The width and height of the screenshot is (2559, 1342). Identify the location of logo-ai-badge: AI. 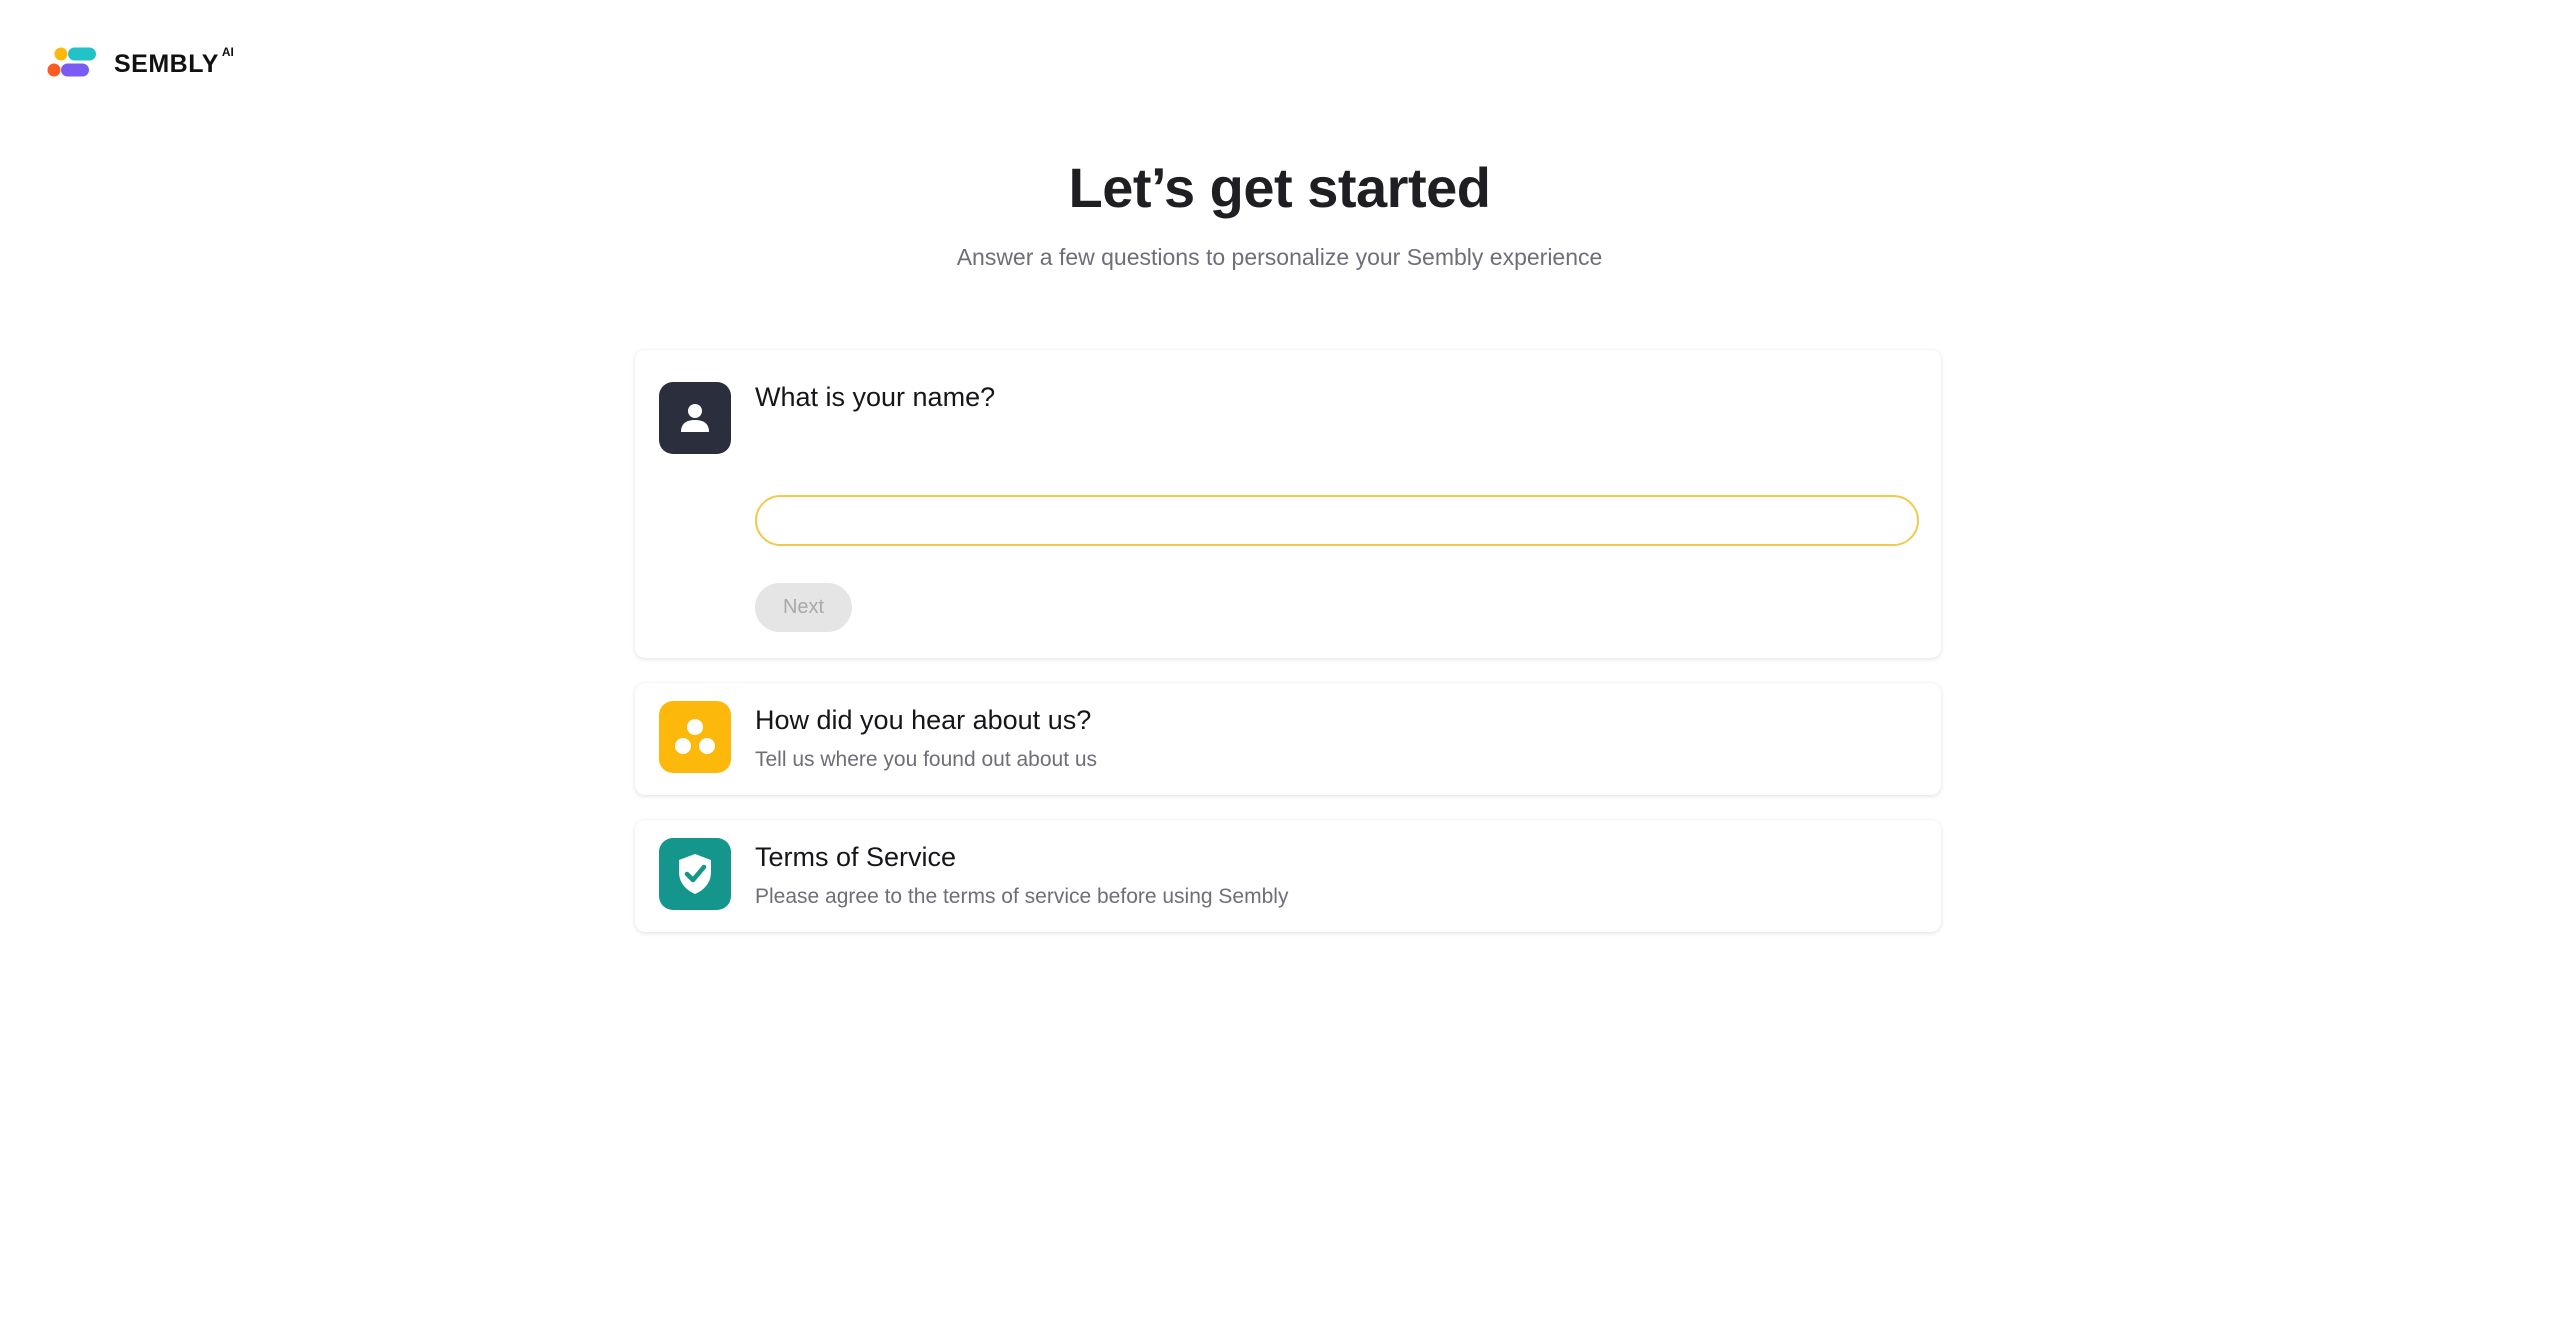
(227, 52).